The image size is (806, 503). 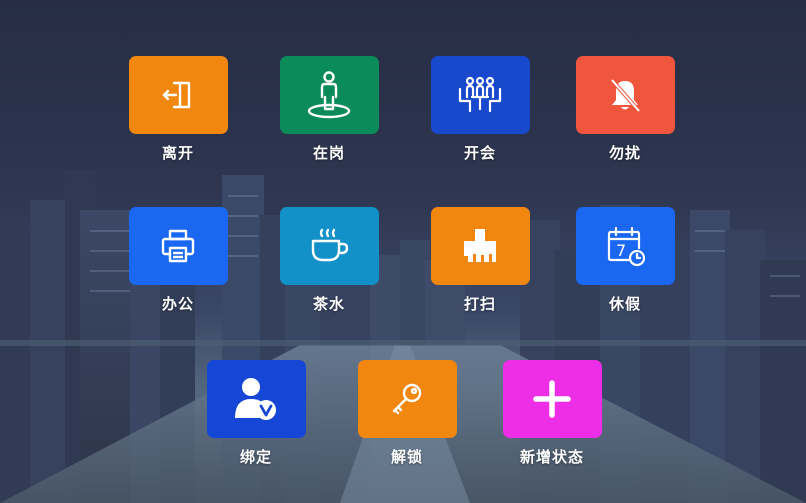 I want to click on coffee-cup-icon, so click(x=329, y=246).